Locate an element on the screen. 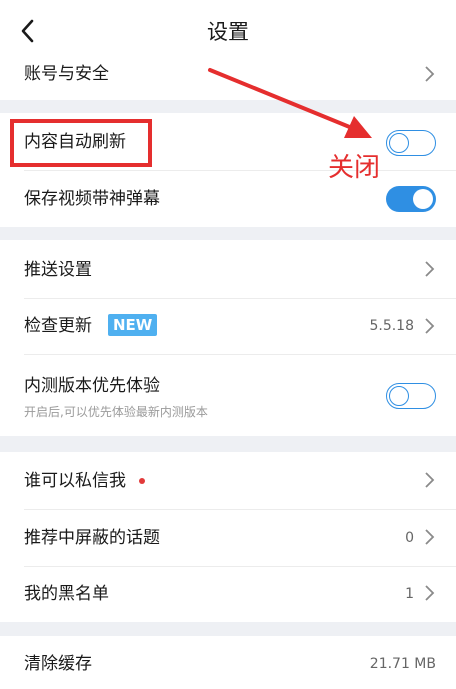  beta-sublabel: 开启后,可以优先体验最新内测版本 is located at coordinates (116, 412).